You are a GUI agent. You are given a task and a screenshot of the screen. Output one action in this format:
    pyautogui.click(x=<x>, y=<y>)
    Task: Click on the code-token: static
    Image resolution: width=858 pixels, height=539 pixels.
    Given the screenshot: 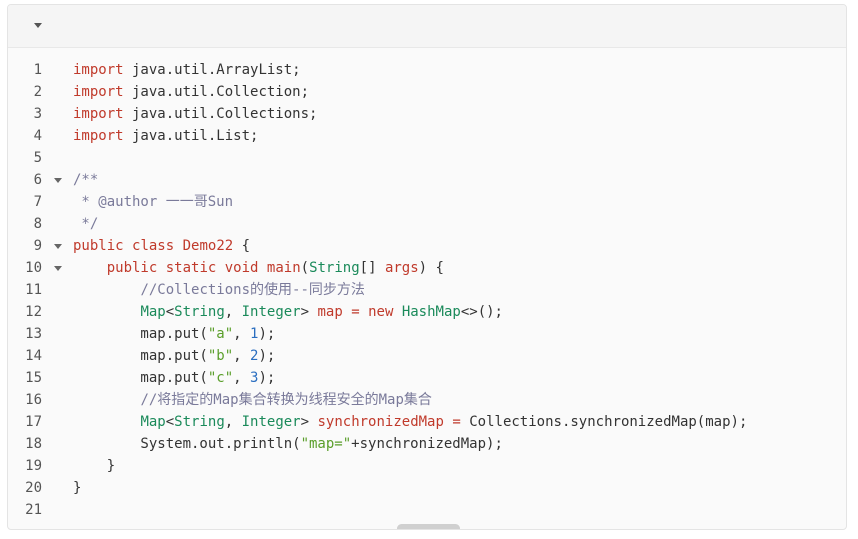 What is the action you would take?
    pyautogui.click(x=191, y=268)
    